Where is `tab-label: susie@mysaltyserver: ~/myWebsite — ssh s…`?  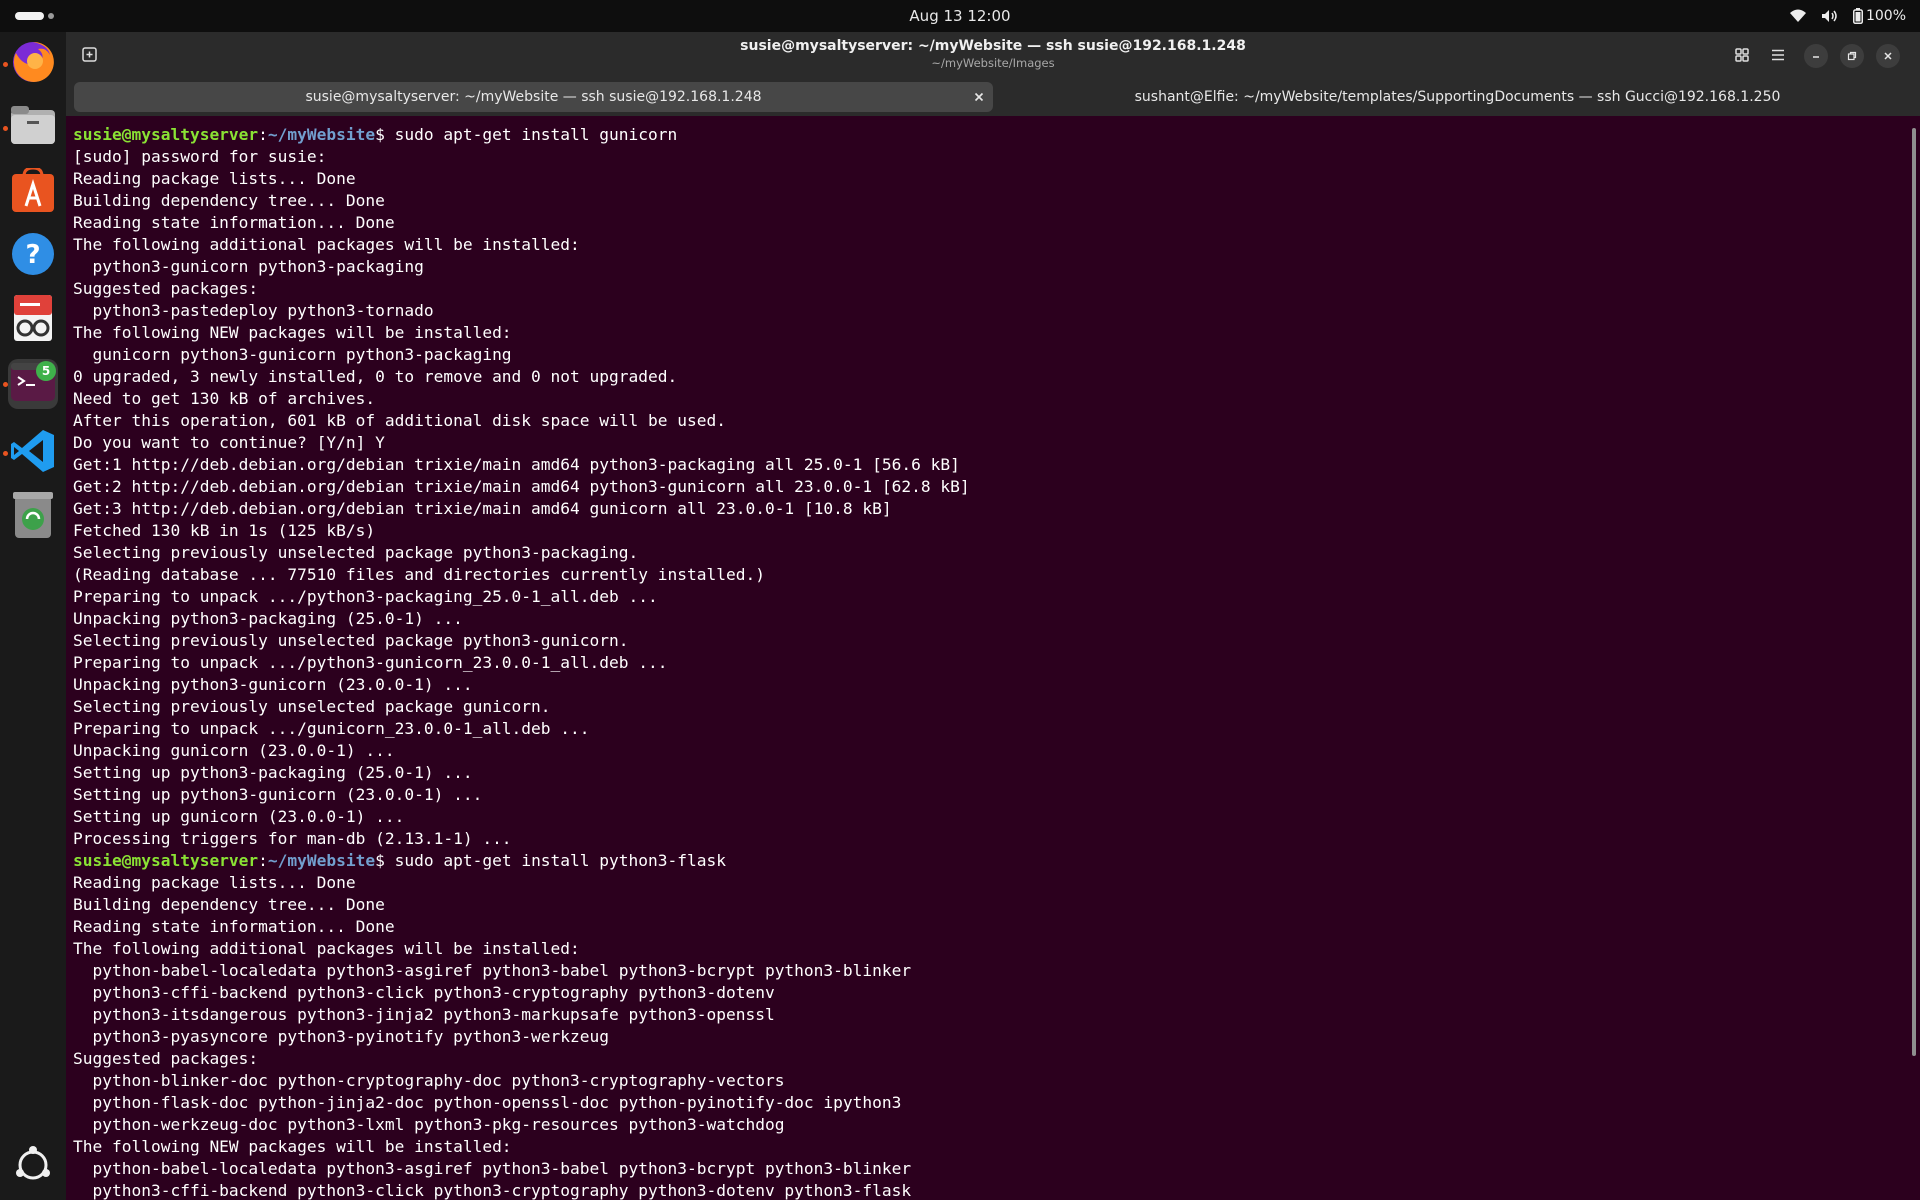 tab-label: susie@mysaltyserver: ~/myWebsite — ssh s… is located at coordinates (533, 97).